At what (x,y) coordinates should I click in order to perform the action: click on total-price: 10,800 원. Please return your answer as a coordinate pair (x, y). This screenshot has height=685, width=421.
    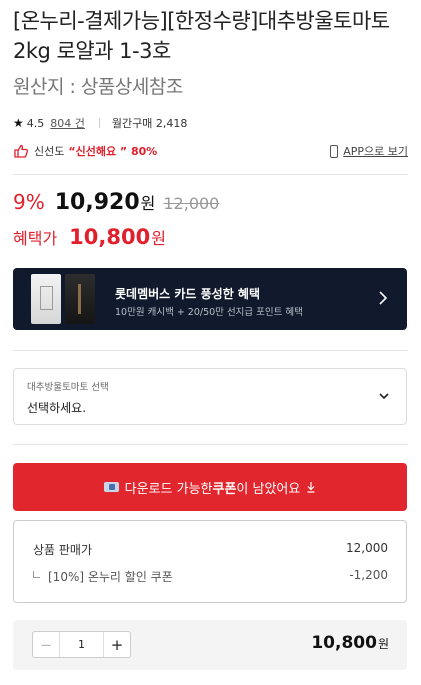
    Looking at the image, I should click on (350, 643).